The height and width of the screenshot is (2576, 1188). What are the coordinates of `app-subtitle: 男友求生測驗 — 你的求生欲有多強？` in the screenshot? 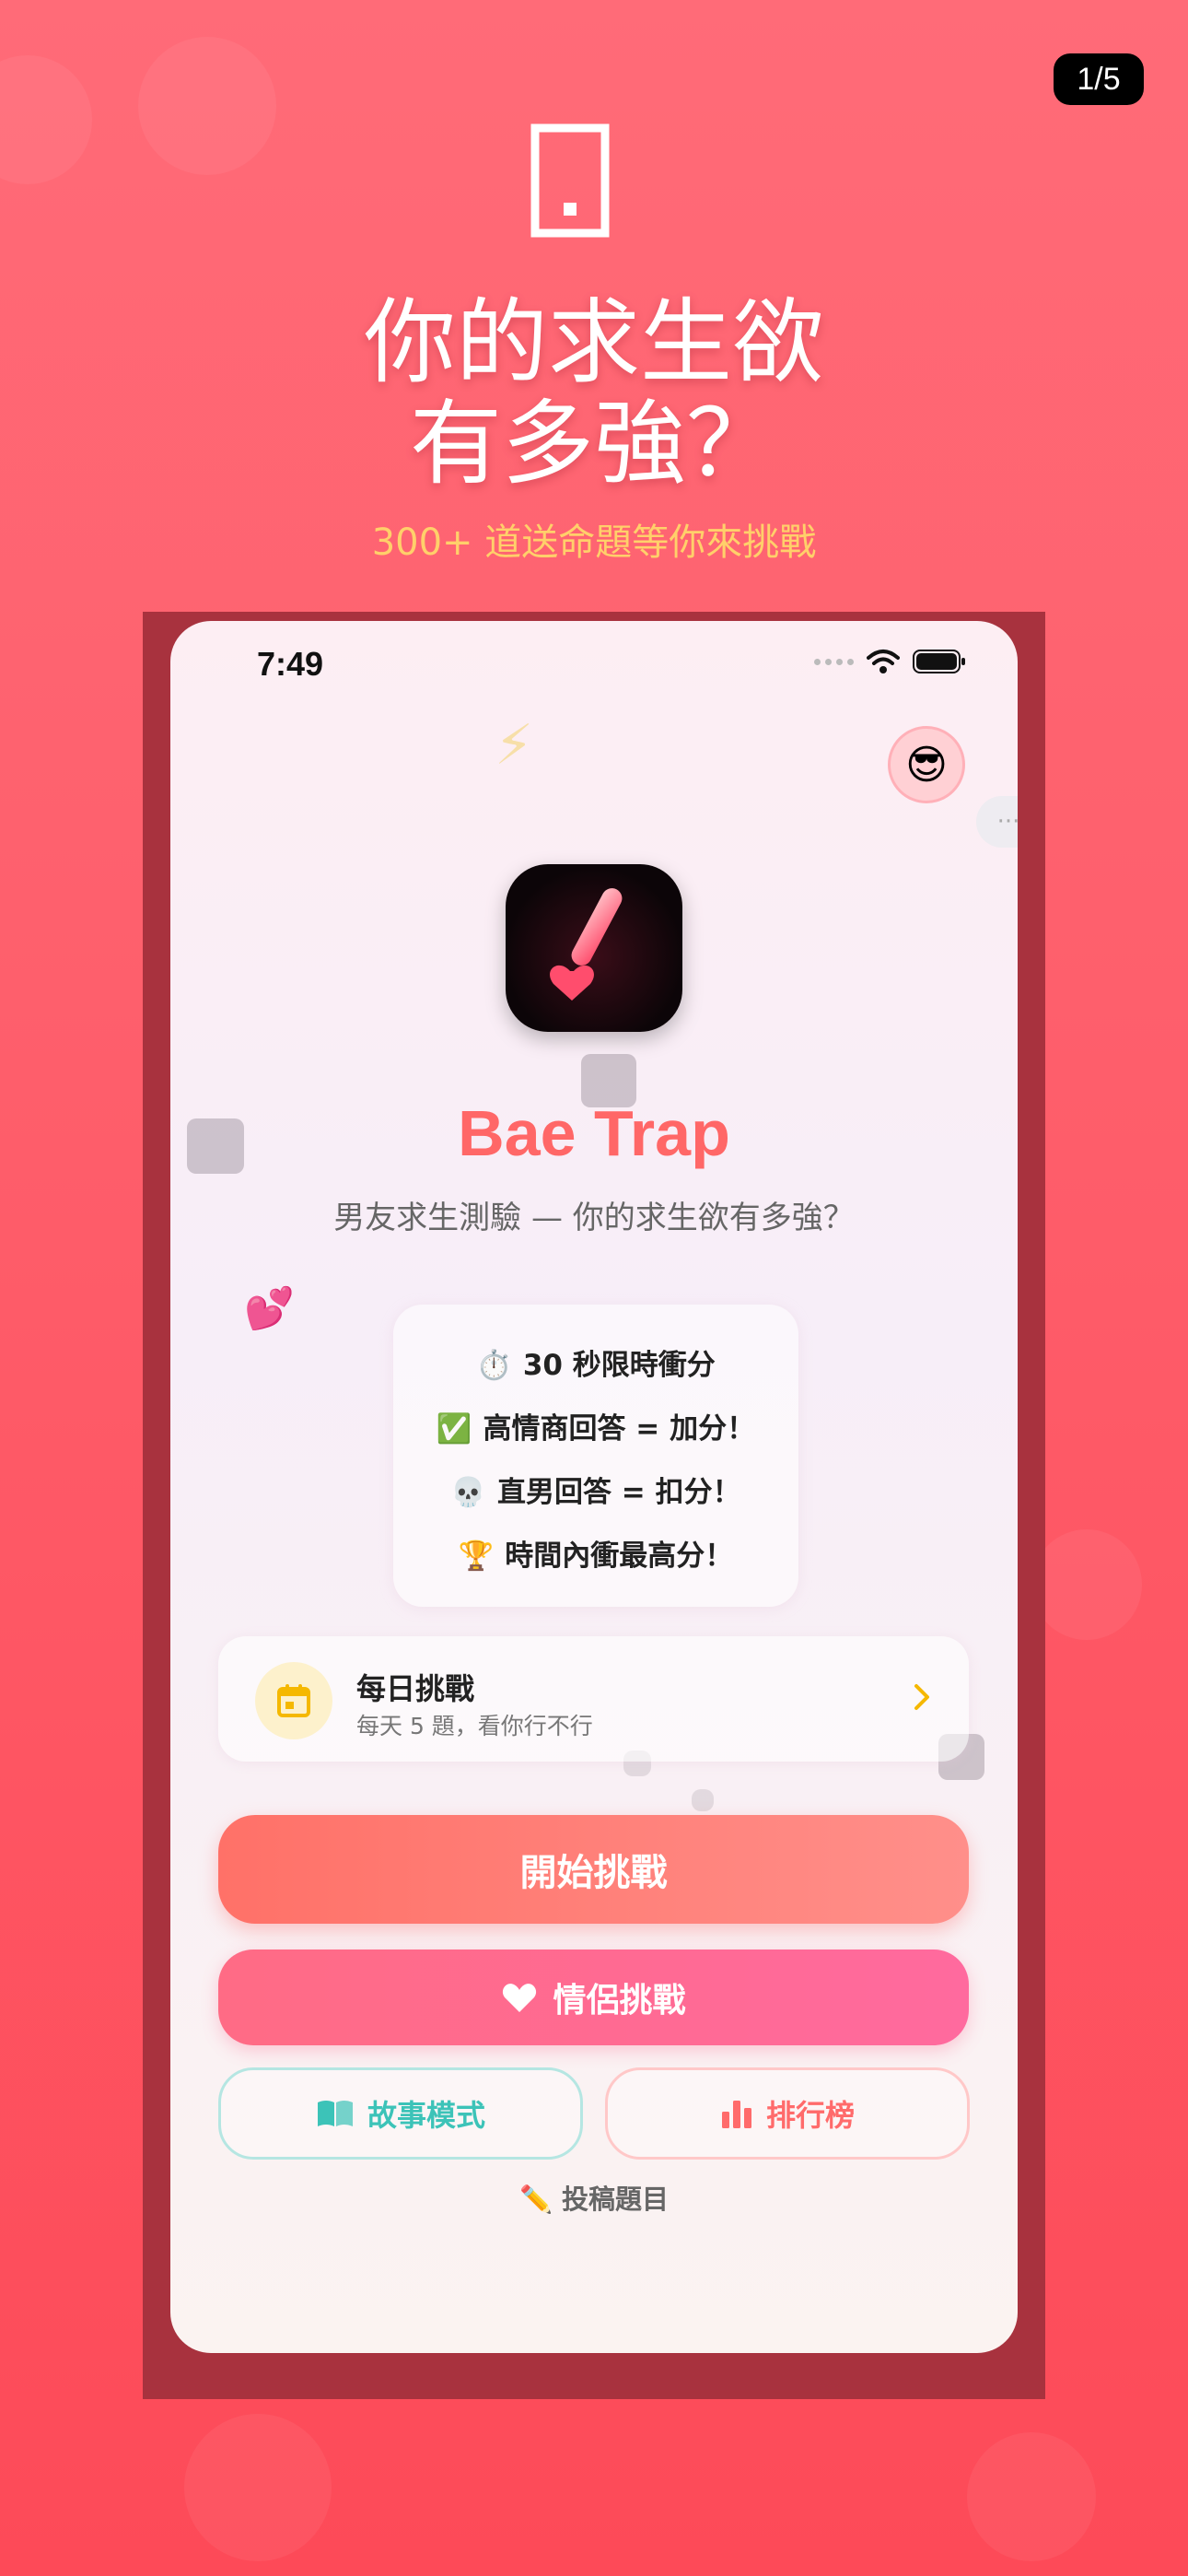 It's located at (594, 1218).